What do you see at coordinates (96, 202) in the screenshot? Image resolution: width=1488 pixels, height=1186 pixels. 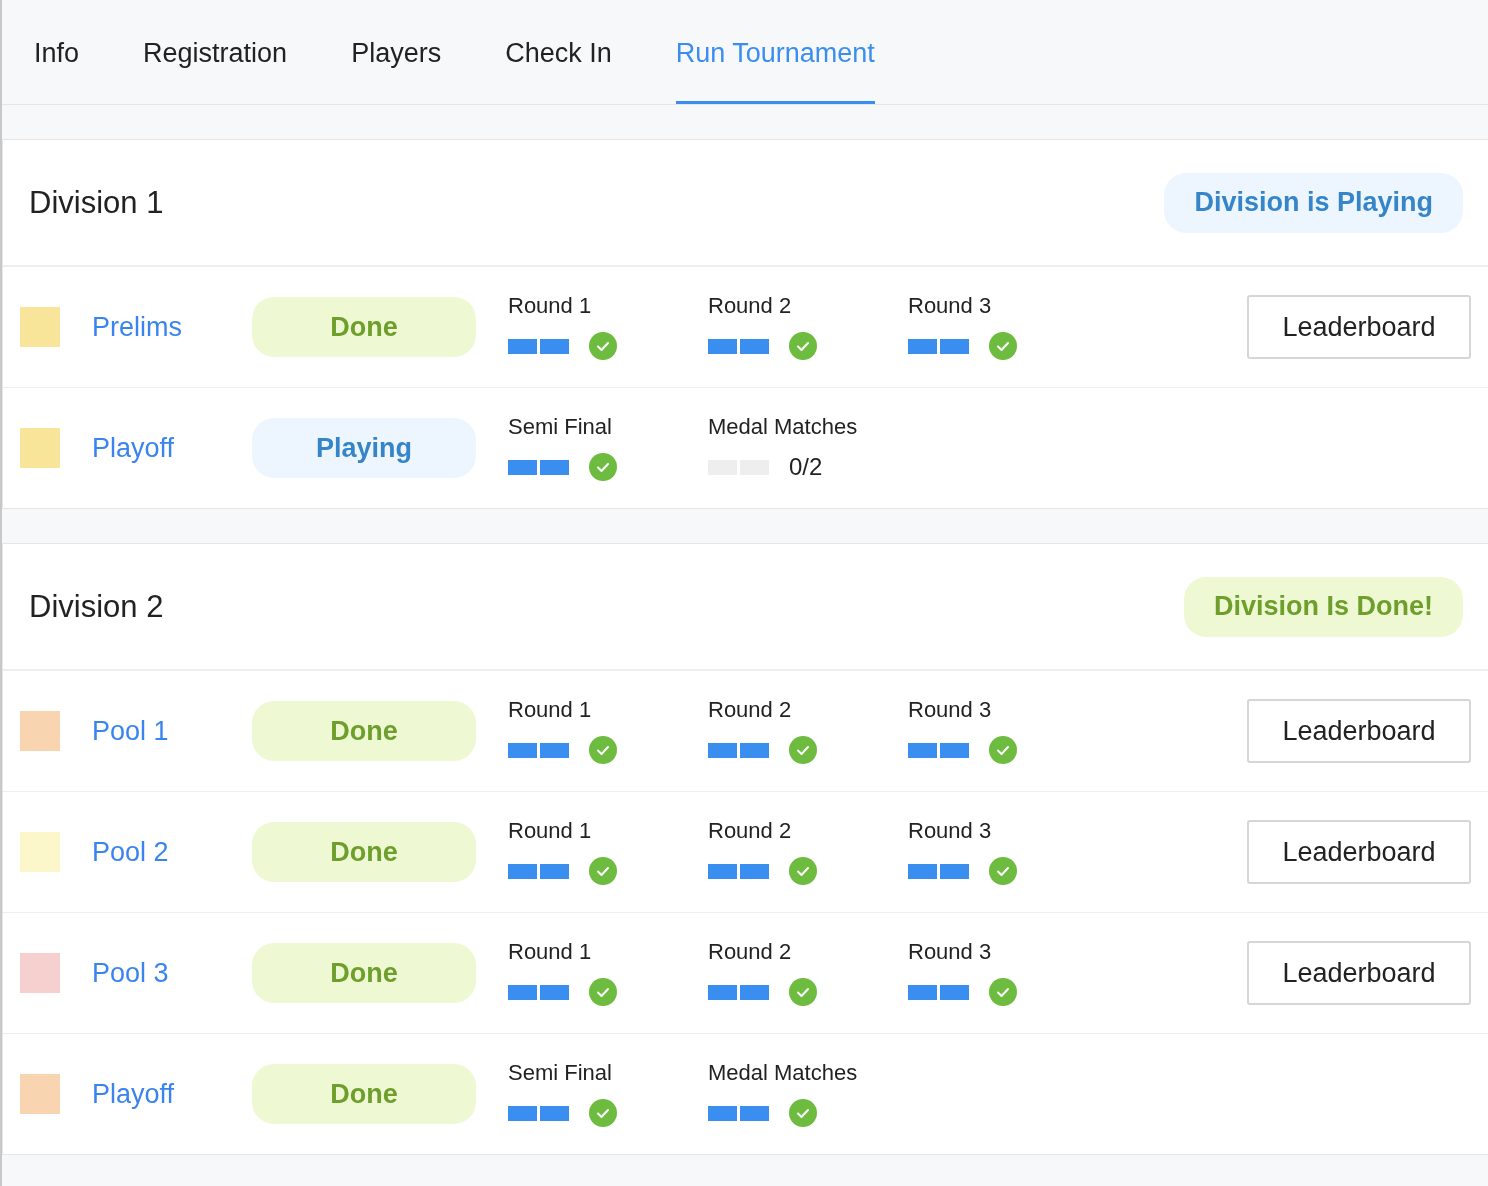 I see `division-title: Division 1` at bounding box center [96, 202].